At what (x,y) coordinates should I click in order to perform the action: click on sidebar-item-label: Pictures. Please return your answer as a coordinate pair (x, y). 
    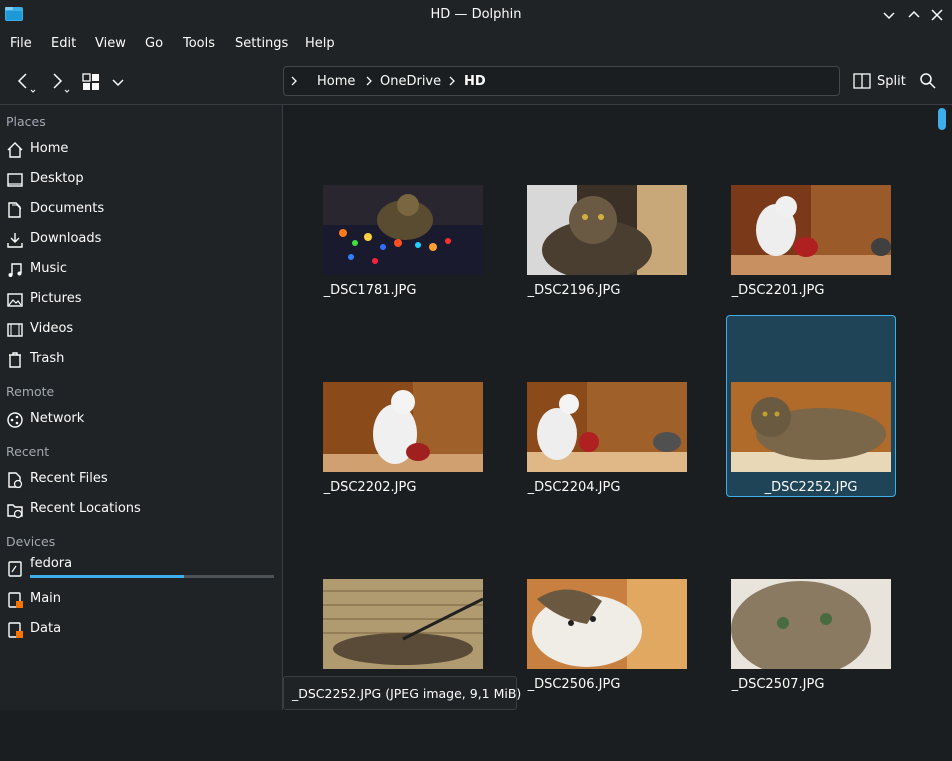
    Looking at the image, I should click on (56, 298).